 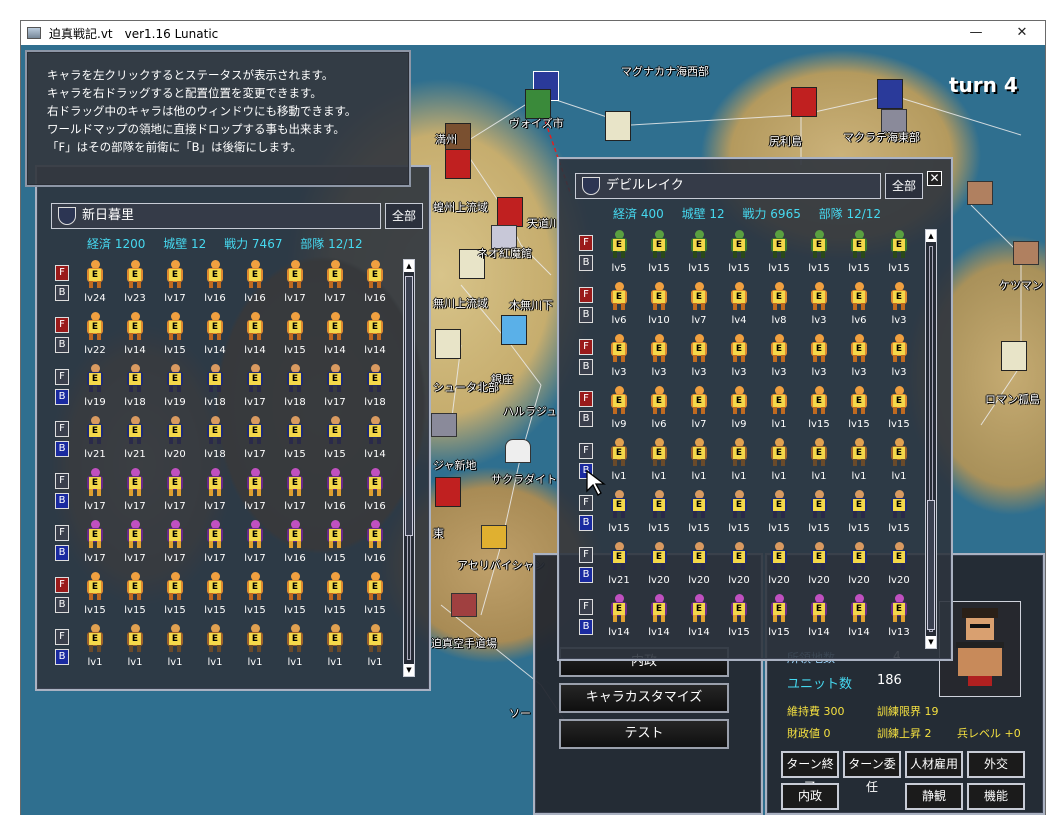 What do you see at coordinates (996, 764) in the screenshot?
I see `diplomacy-button: 外交` at bounding box center [996, 764].